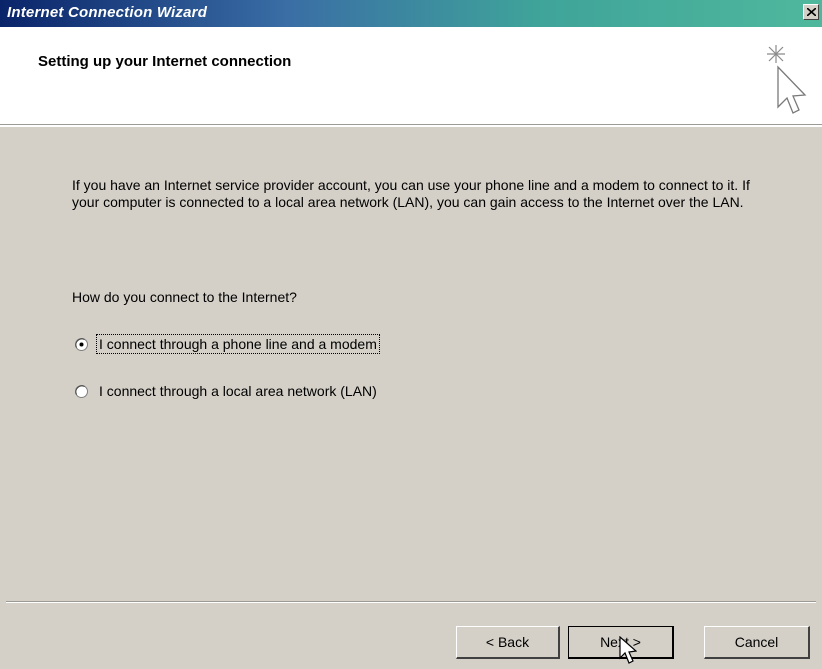 Image resolution: width=822 pixels, height=669 pixels. Describe the element at coordinates (411, 602) in the screenshot. I see `button-separator` at that location.